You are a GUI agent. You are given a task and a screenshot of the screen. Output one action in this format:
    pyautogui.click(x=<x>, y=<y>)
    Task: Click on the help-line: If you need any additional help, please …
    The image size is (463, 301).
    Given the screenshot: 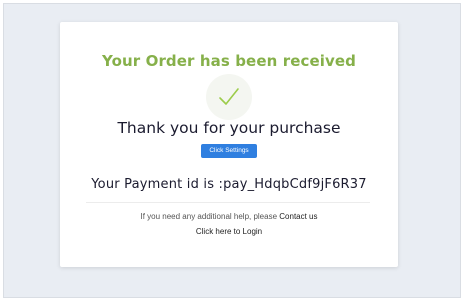 What is the action you would take?
    pyautogui.click(x=229, y=216)
    